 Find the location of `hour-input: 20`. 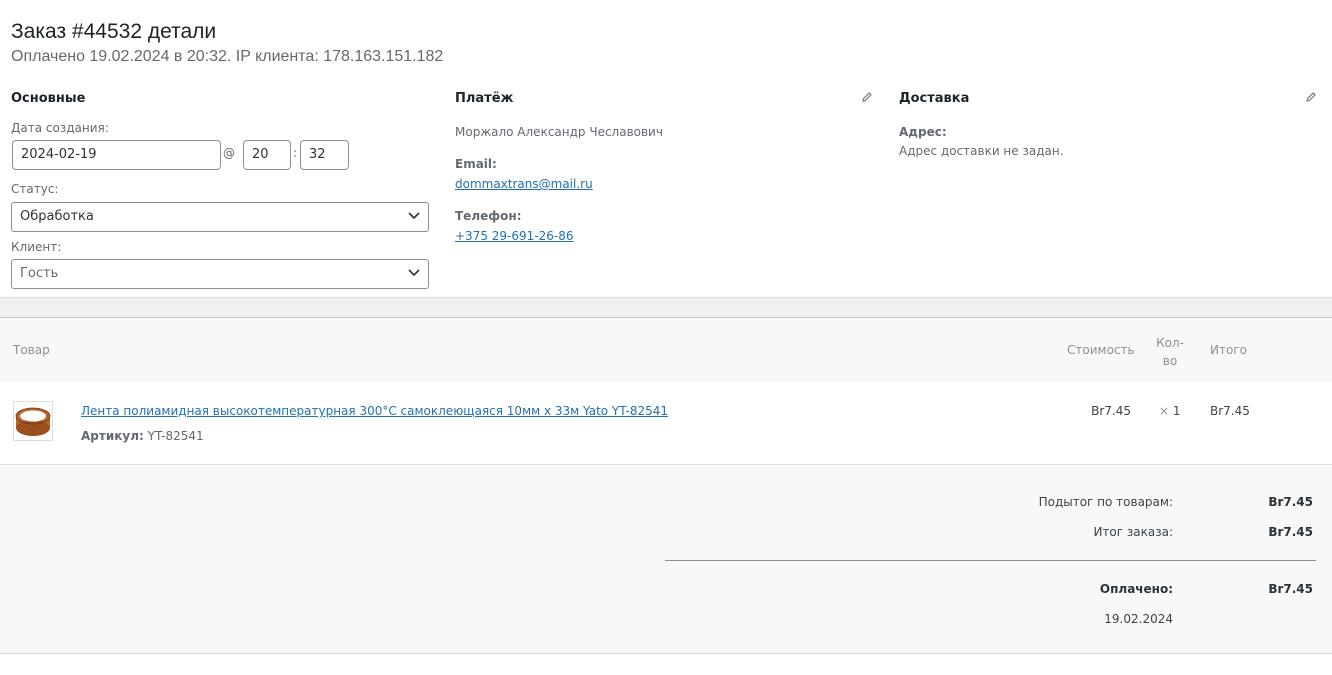

hour-input: 20 is located at coordinates (267, 155).